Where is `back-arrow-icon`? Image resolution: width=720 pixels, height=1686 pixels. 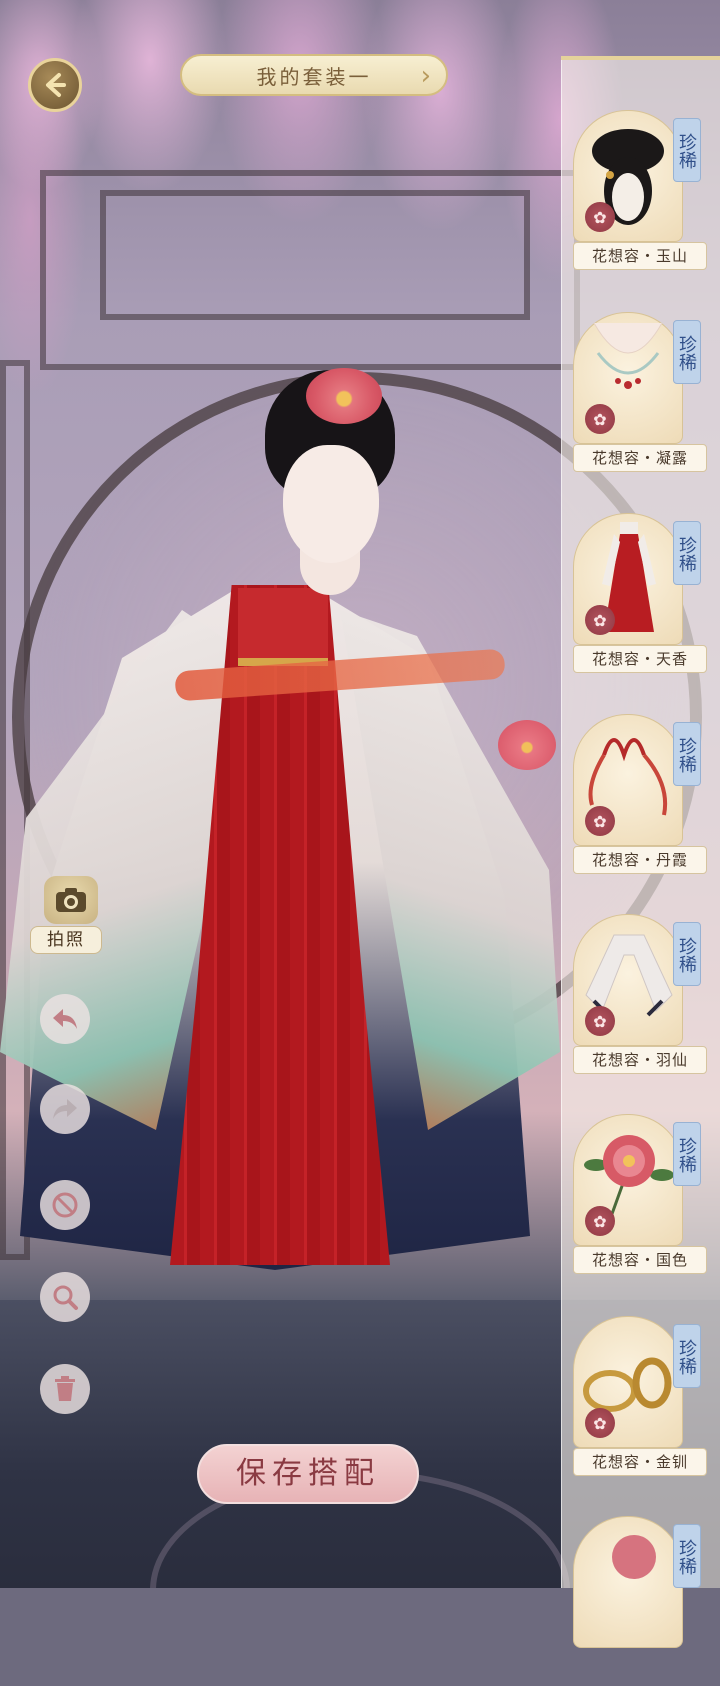
back-arrow-icon is located at coordinates (56, 85).